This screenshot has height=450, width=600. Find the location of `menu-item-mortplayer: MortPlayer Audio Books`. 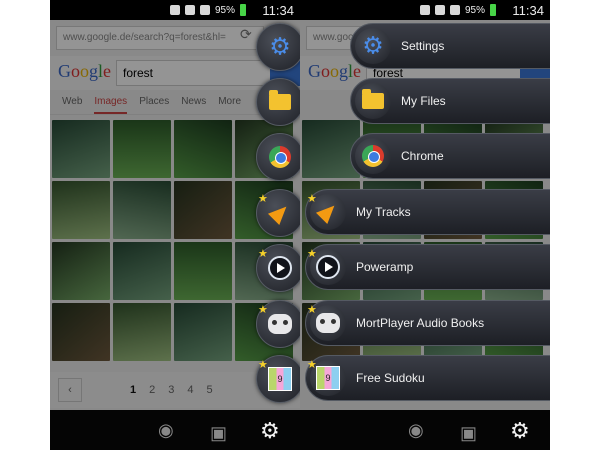

menu-item-mortplayer: MortPlayer Audio Books is located at coordinates (427, 323).